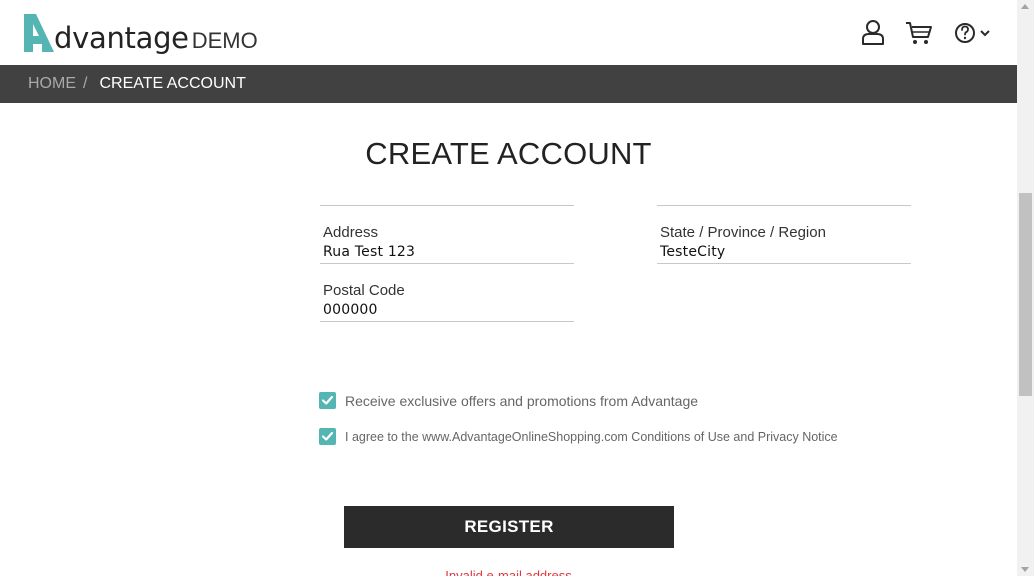  I want to click on register-button: REGISTER, so click(509, 527).